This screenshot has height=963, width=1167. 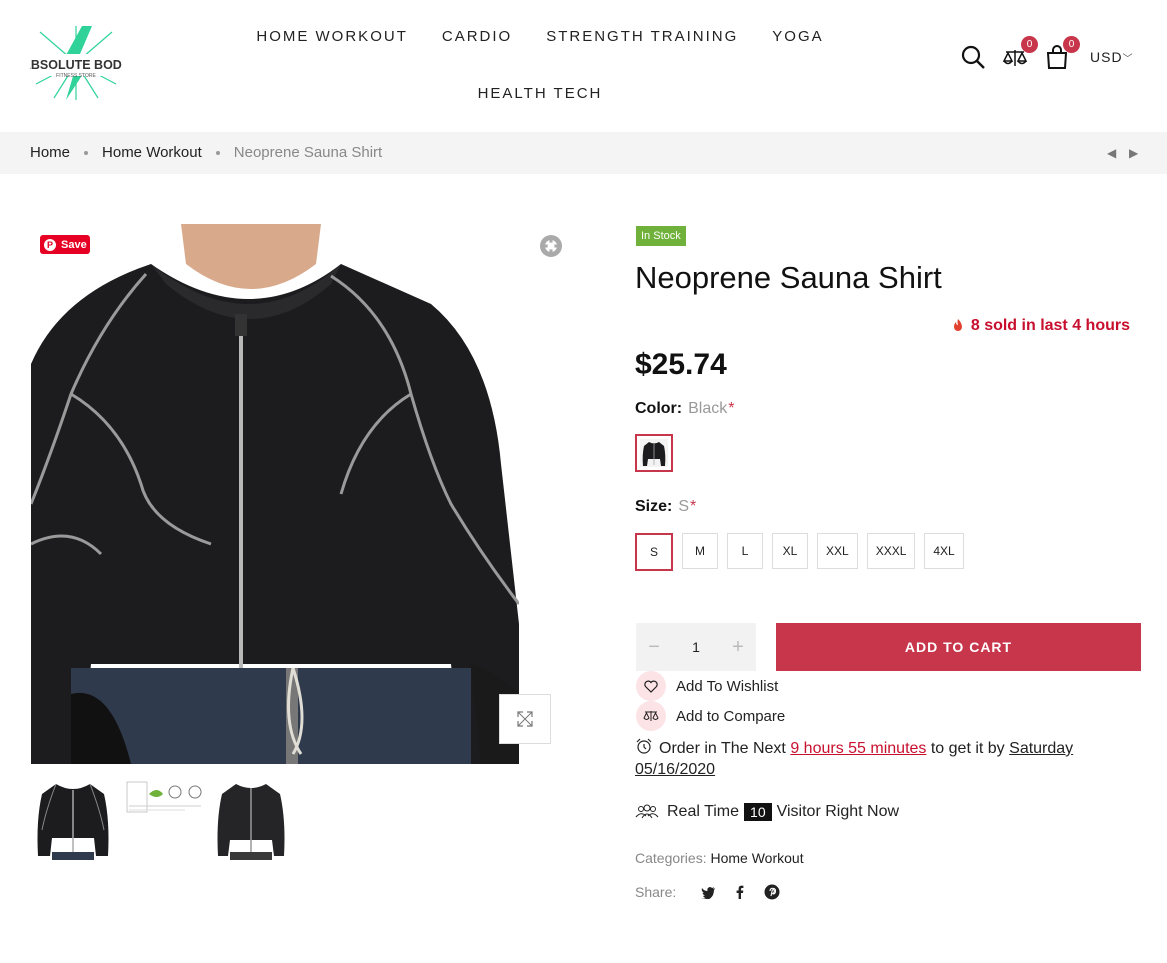 I want to click on nav-yoga: YOGA, so click(x=797, y=36).